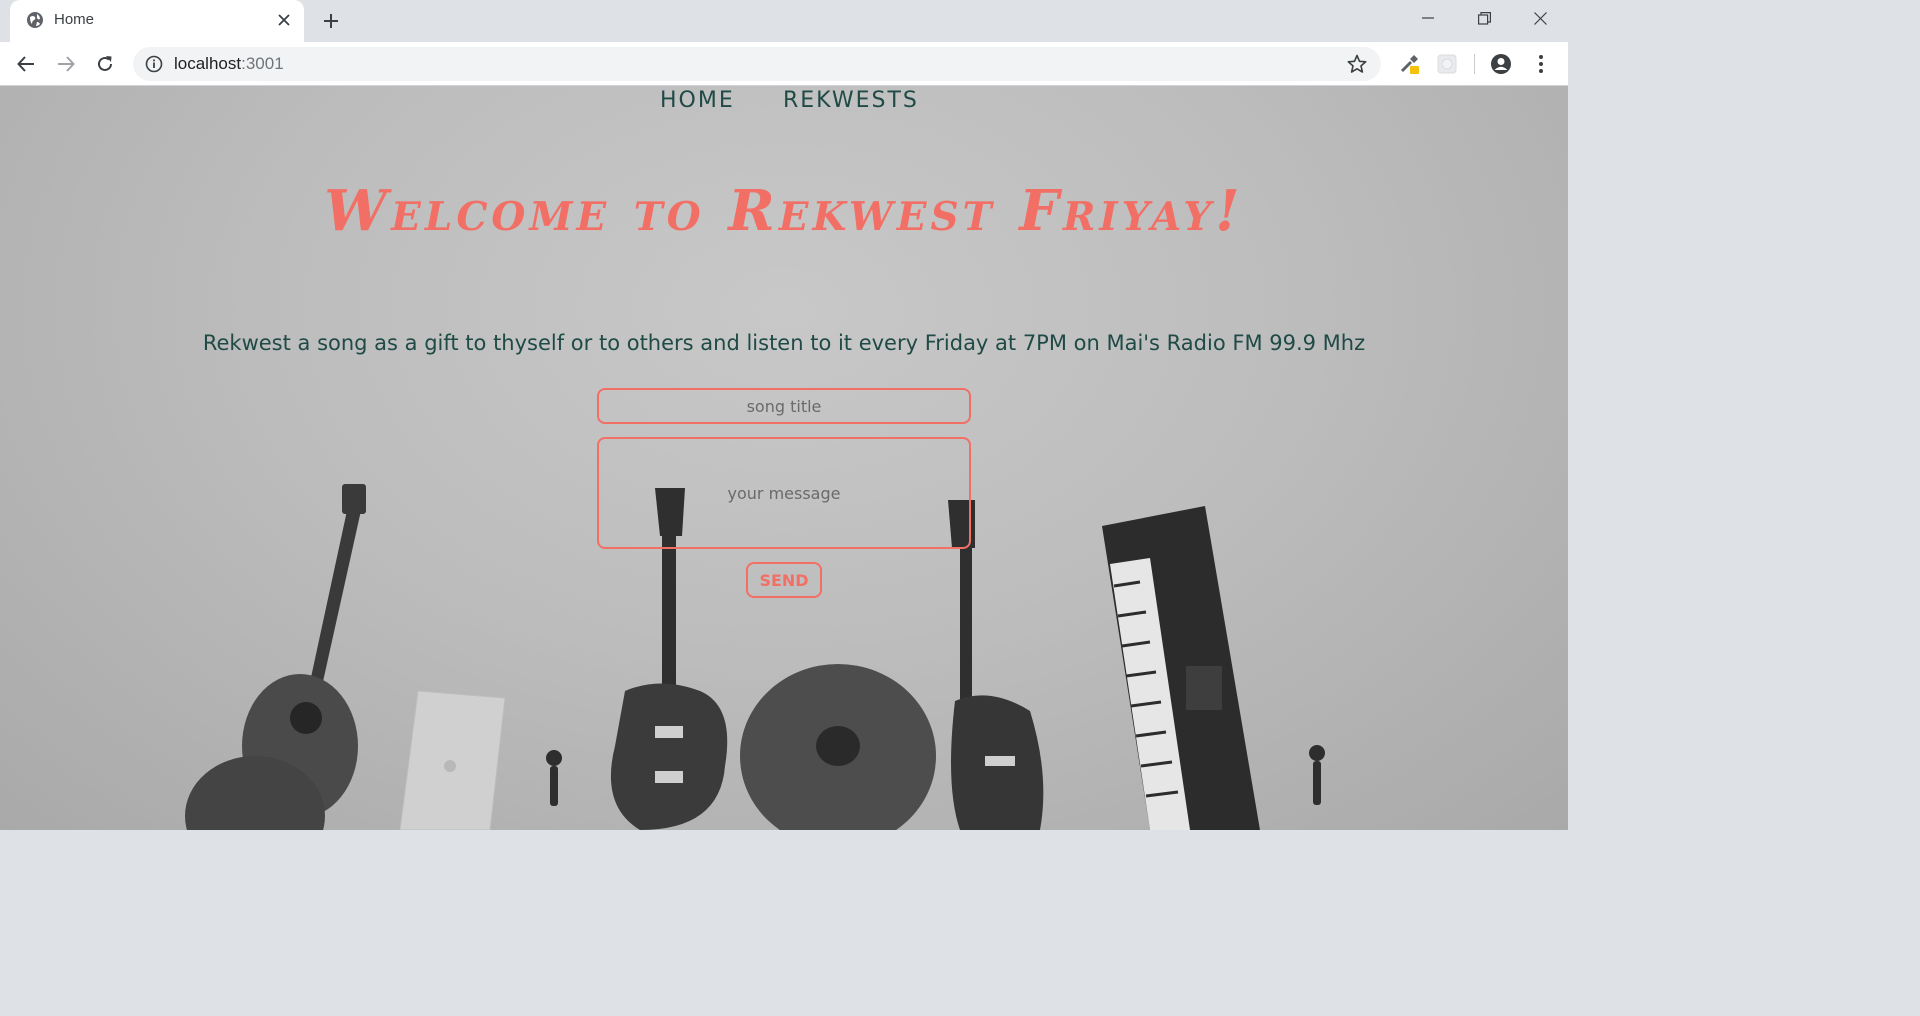  I want to click on reload-button, so click(105, 64).